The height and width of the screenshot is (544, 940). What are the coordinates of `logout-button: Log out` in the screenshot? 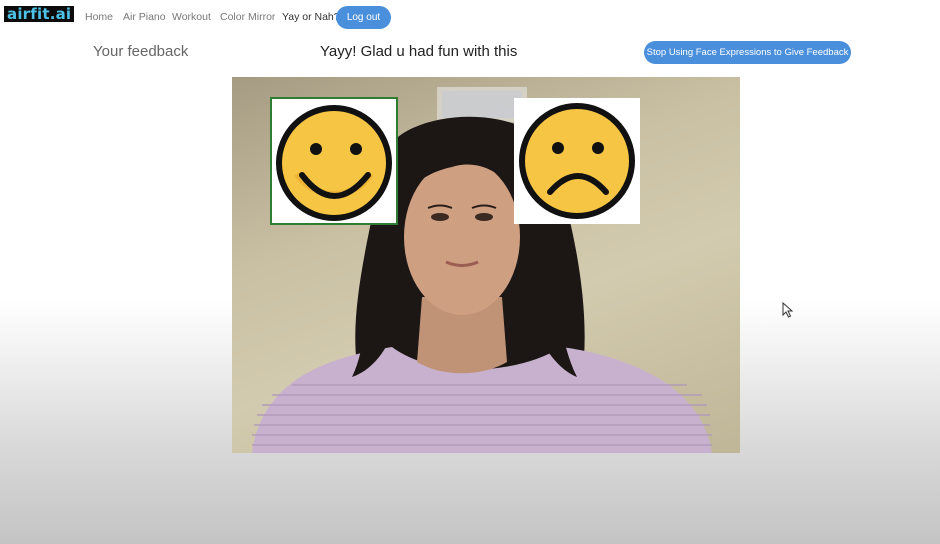 It's located at (363, 17).